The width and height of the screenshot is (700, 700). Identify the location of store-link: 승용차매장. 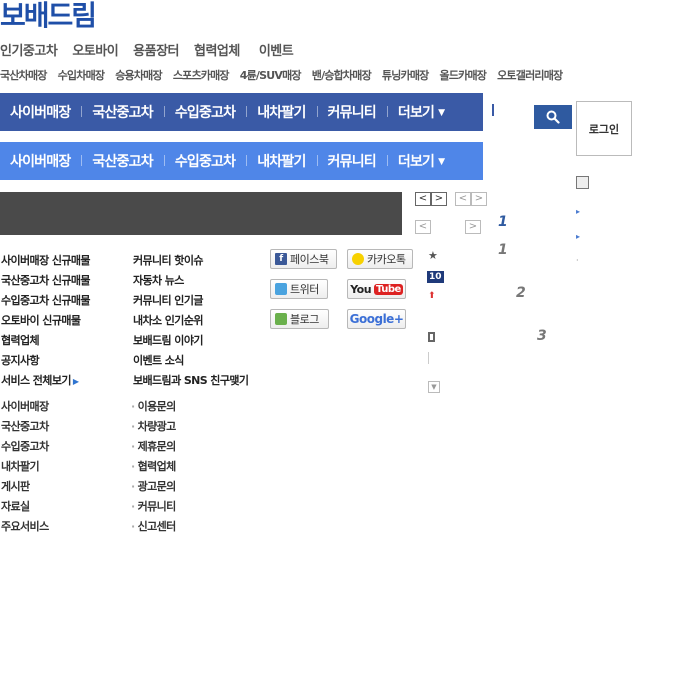
(138, 75).